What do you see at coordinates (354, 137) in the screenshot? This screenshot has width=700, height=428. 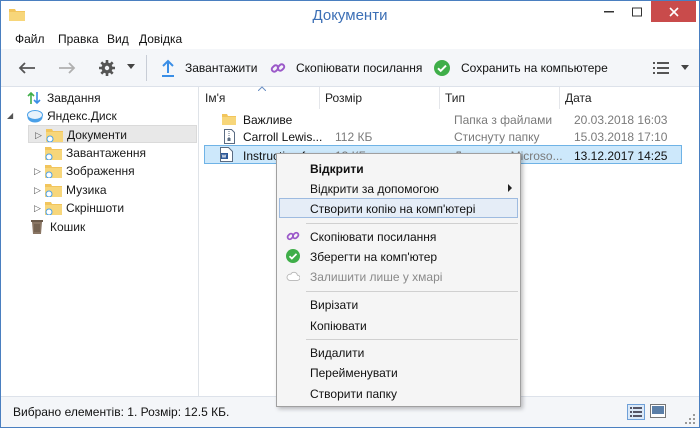 I see `file-size: 112 КБ` at bounding box center [354, 137].